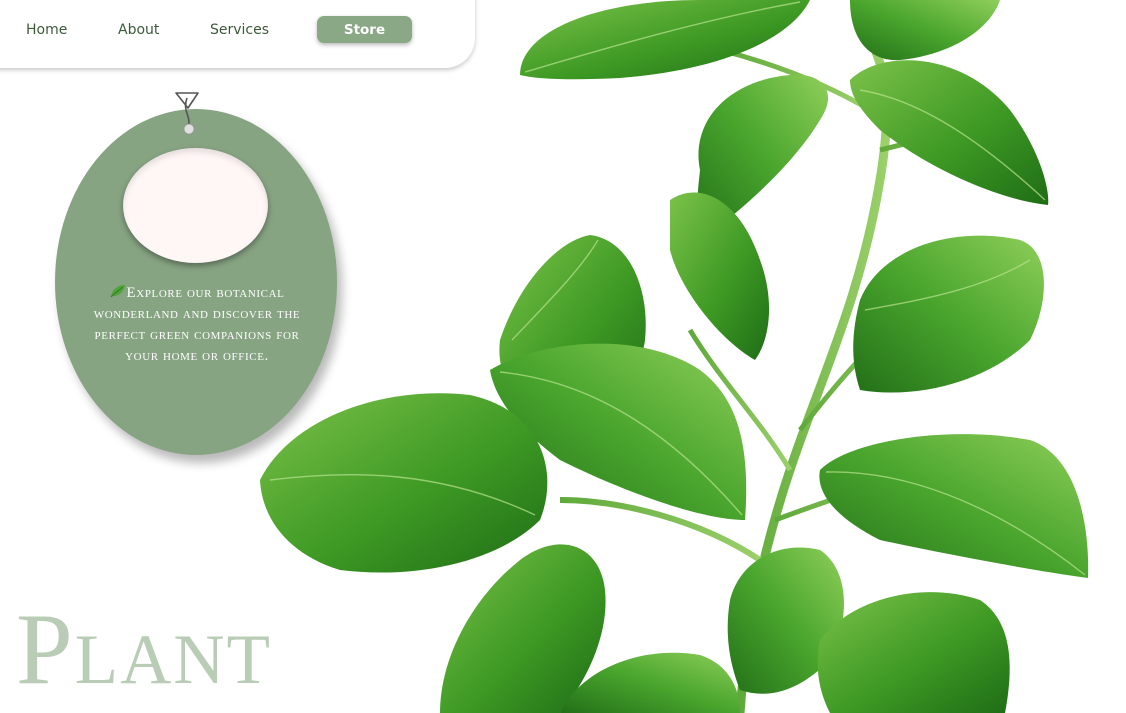  I want to click on tag-hook-icon, so click(187, 113).